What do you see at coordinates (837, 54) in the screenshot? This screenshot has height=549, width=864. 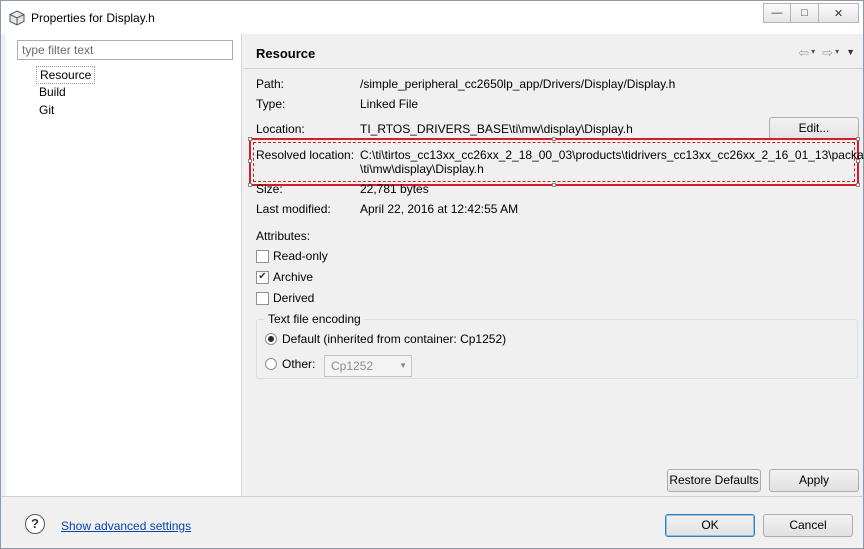 I see `forward-dropdown-icon: ▾` at bounding box center [837, 54].